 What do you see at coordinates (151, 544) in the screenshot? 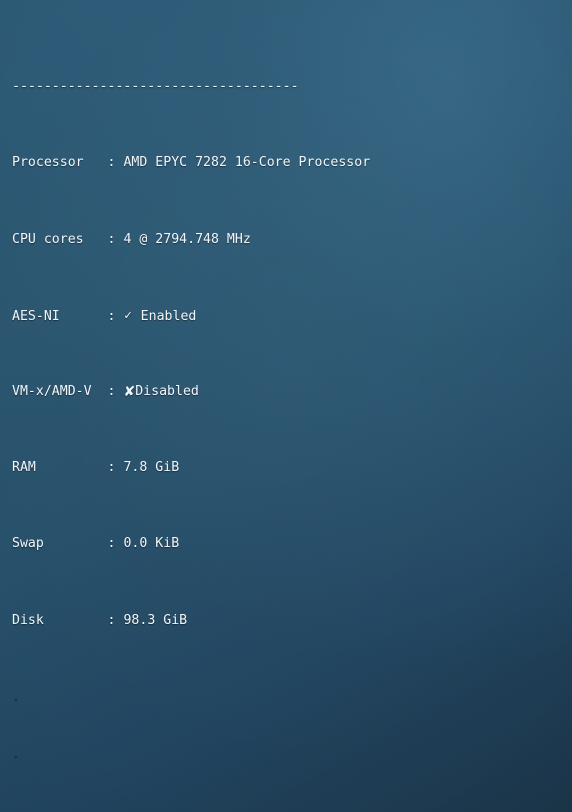
I see `system-value-swap: 0.0 KiB` at bounding box center [151, 544].